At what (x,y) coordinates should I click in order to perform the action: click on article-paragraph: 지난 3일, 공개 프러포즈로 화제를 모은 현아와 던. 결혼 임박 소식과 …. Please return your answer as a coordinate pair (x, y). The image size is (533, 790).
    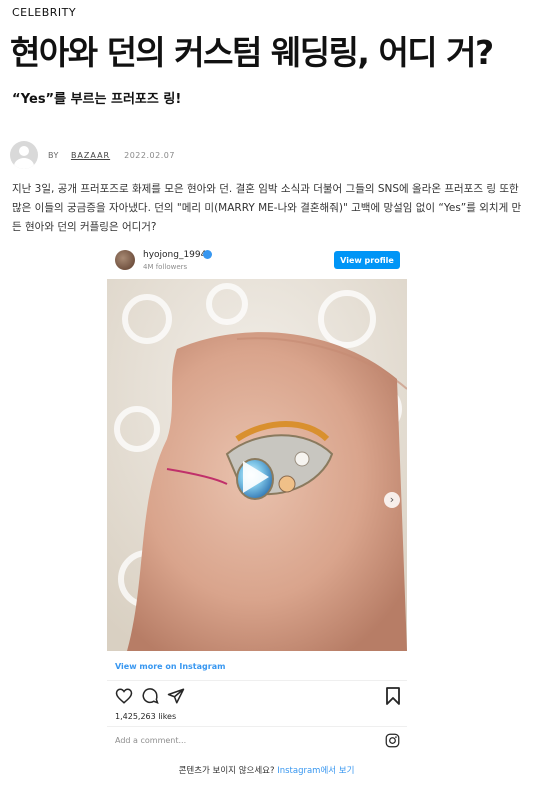
    Looking at the image, I should click on (267, 208).